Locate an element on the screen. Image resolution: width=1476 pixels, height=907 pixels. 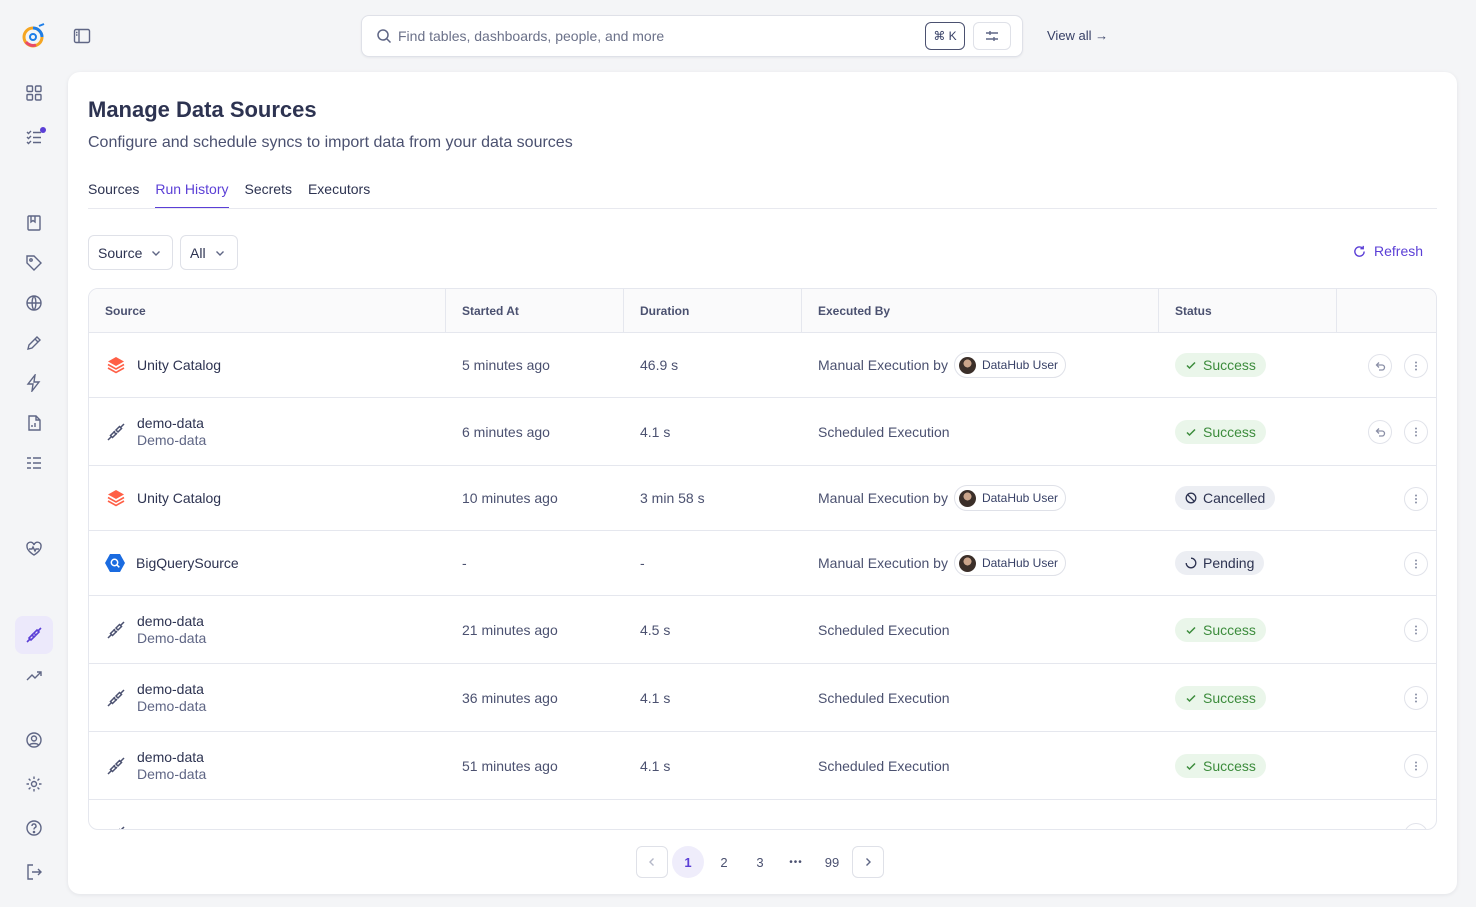
col-header-started-at: Started At is located at coordinates (535, 311).